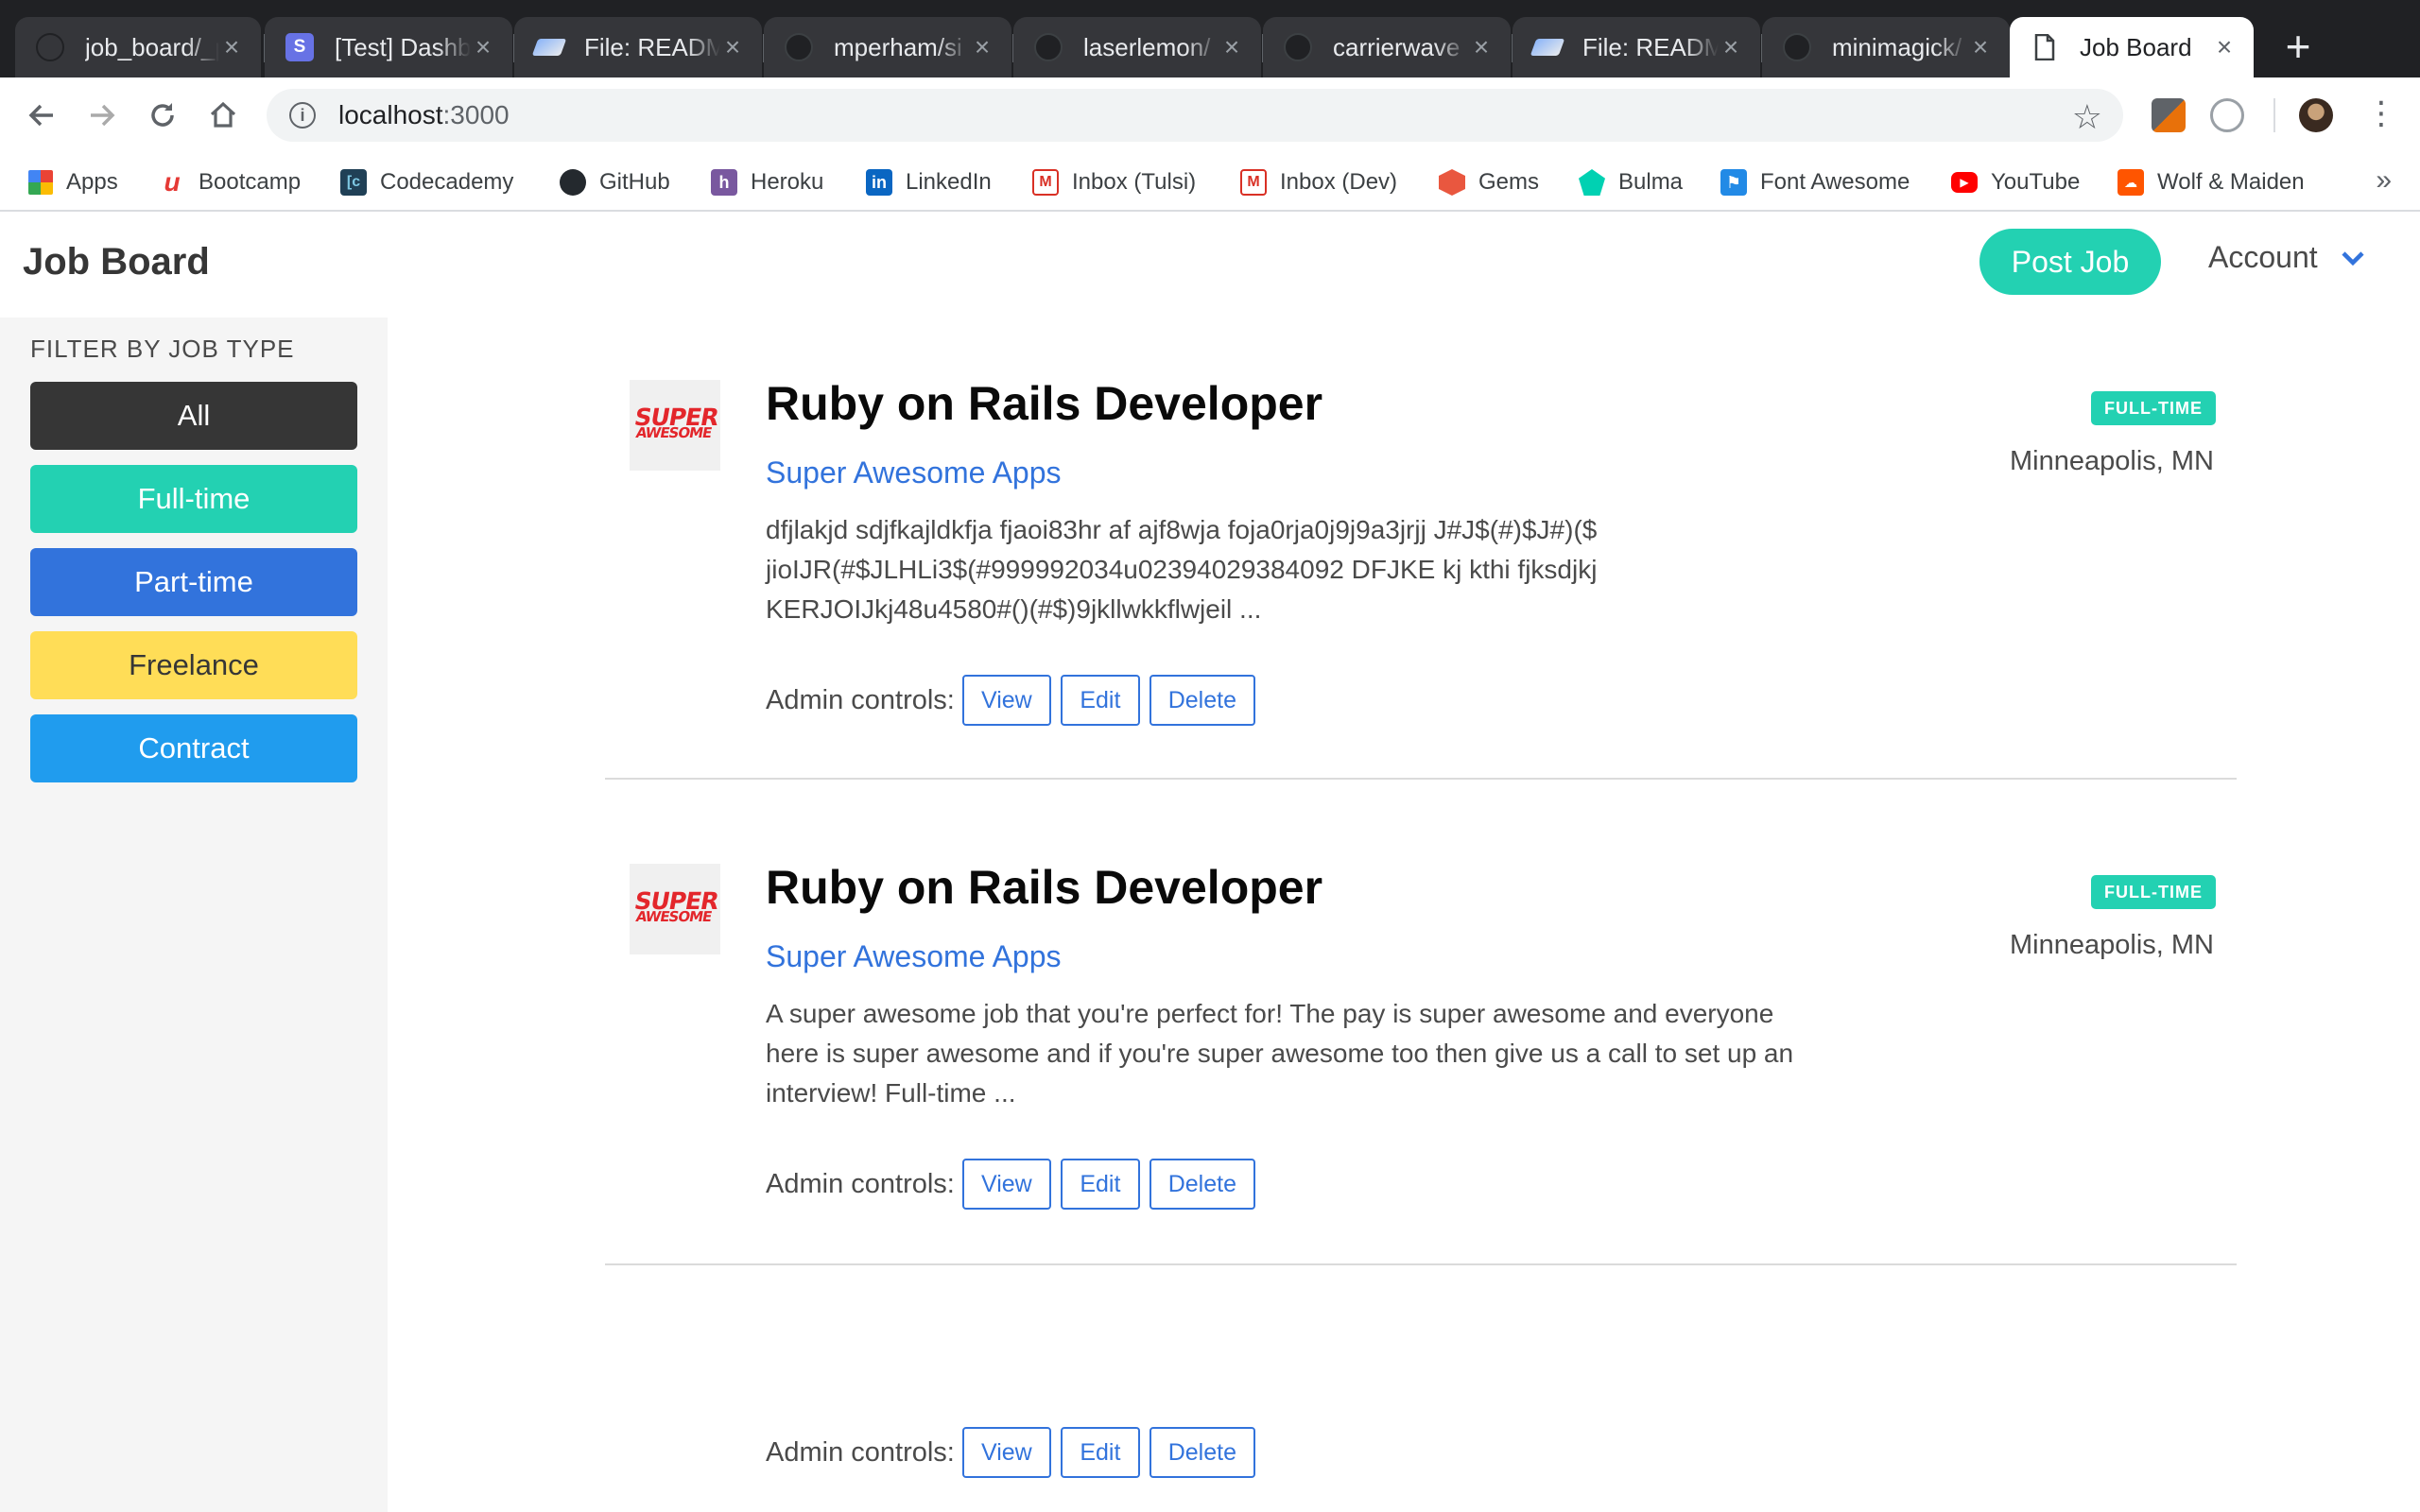 The image size is (2420, 1512). What do you see at coordinates (1886, 47) in the screenshot?
I see `browser-tab: minimagick/ ×` at bounding box center [1886, 47].